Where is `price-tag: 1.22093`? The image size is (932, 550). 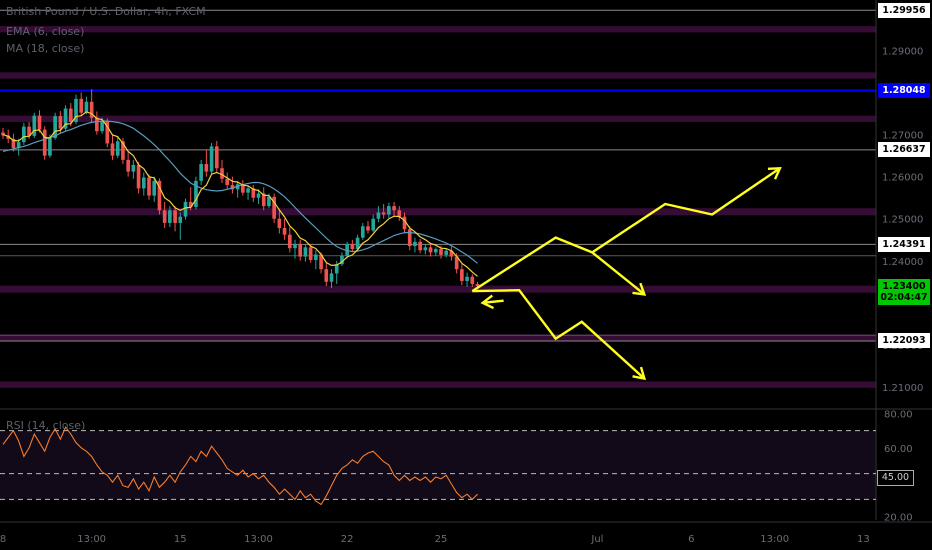
price-tag: 1.22093 is located at coordinates (904, 341).